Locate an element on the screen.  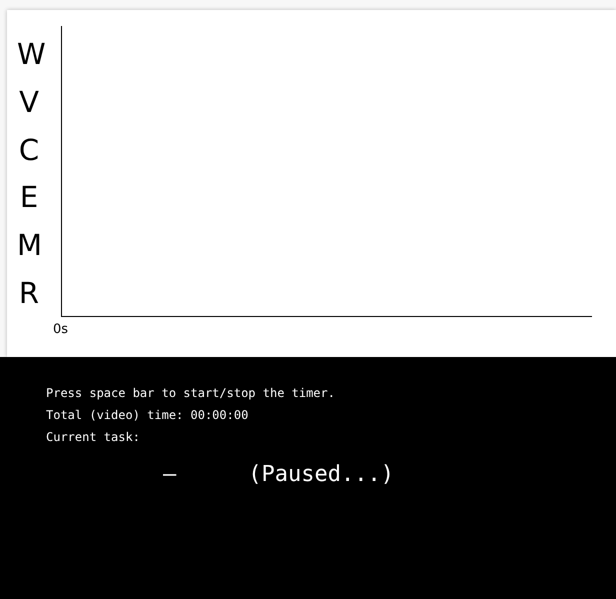
console-line: Current task: is located at coordinates (93, 437).